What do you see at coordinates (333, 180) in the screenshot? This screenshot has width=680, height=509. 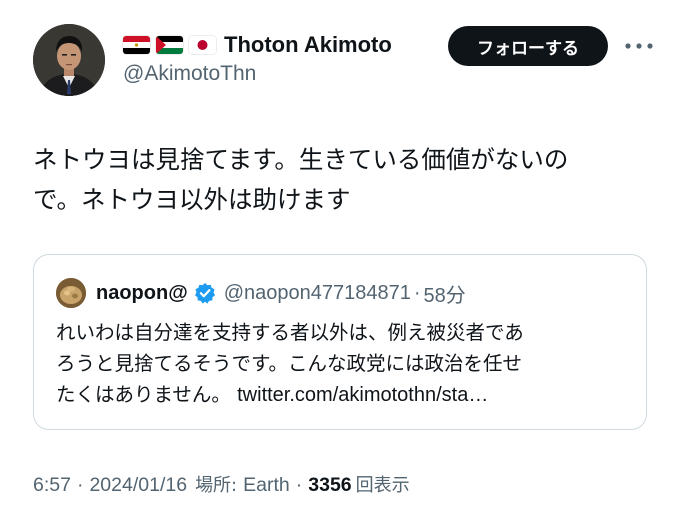 I see `tweet-text: ネトウヨは見捨てます。生きている価値がないの で。ネトウヨ以外は助けます` at bounding box center [333, 180].